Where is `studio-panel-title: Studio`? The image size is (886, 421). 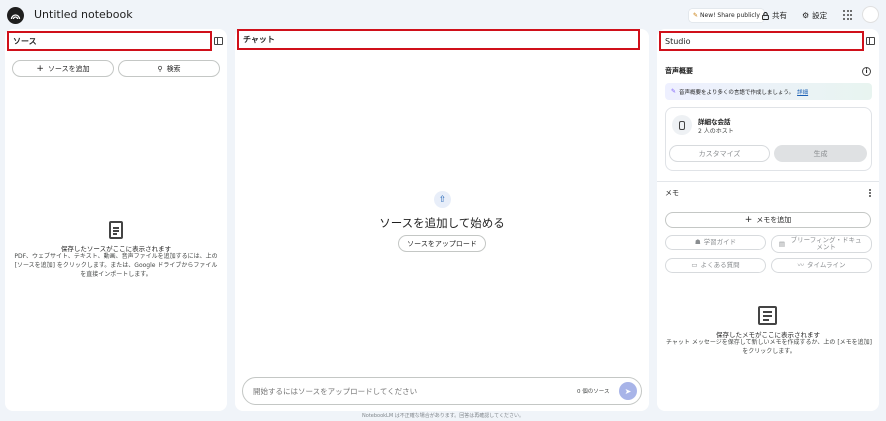
studio-panel-title: Studio is located at coordinates (761, 41).